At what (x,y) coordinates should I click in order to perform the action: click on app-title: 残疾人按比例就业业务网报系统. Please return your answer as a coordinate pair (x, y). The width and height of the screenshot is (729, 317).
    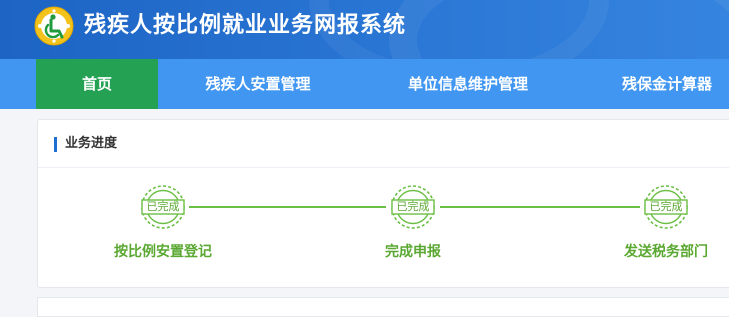
    Looking at the image, I should click on (245, 25).